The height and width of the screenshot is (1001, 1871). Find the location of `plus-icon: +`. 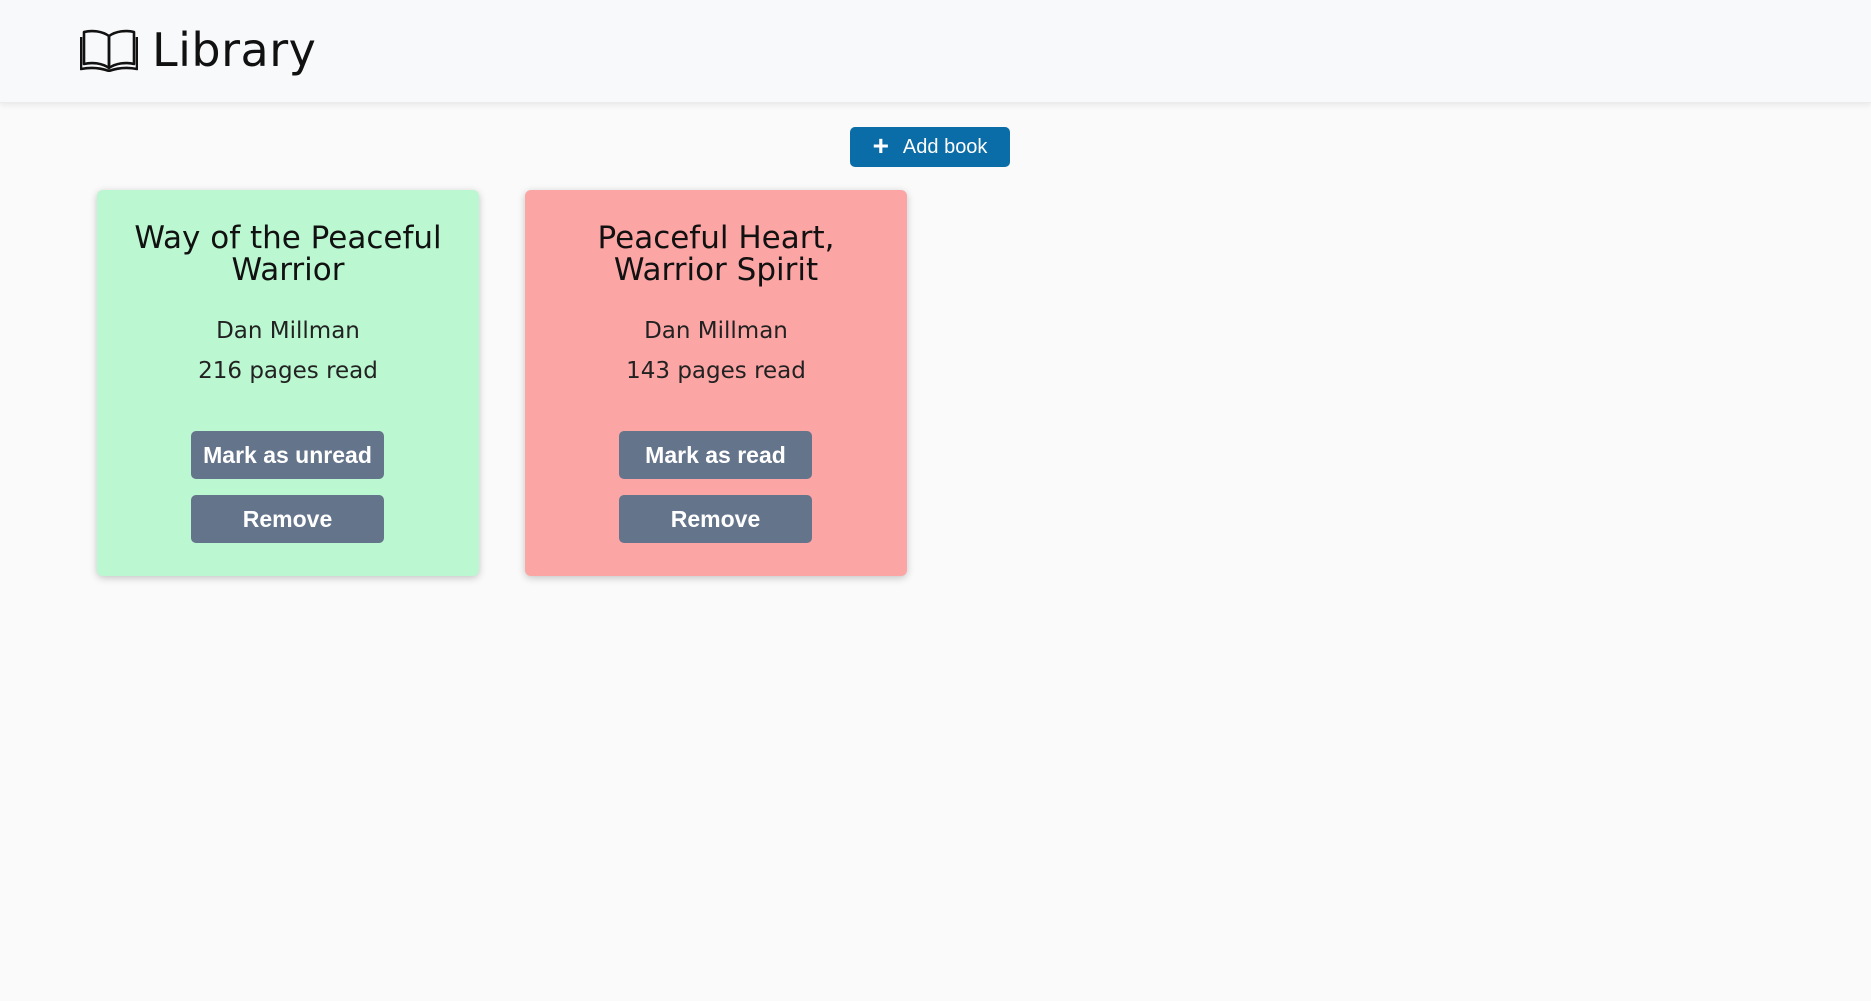

plus-icon: + is located at coordinates (880, 145).